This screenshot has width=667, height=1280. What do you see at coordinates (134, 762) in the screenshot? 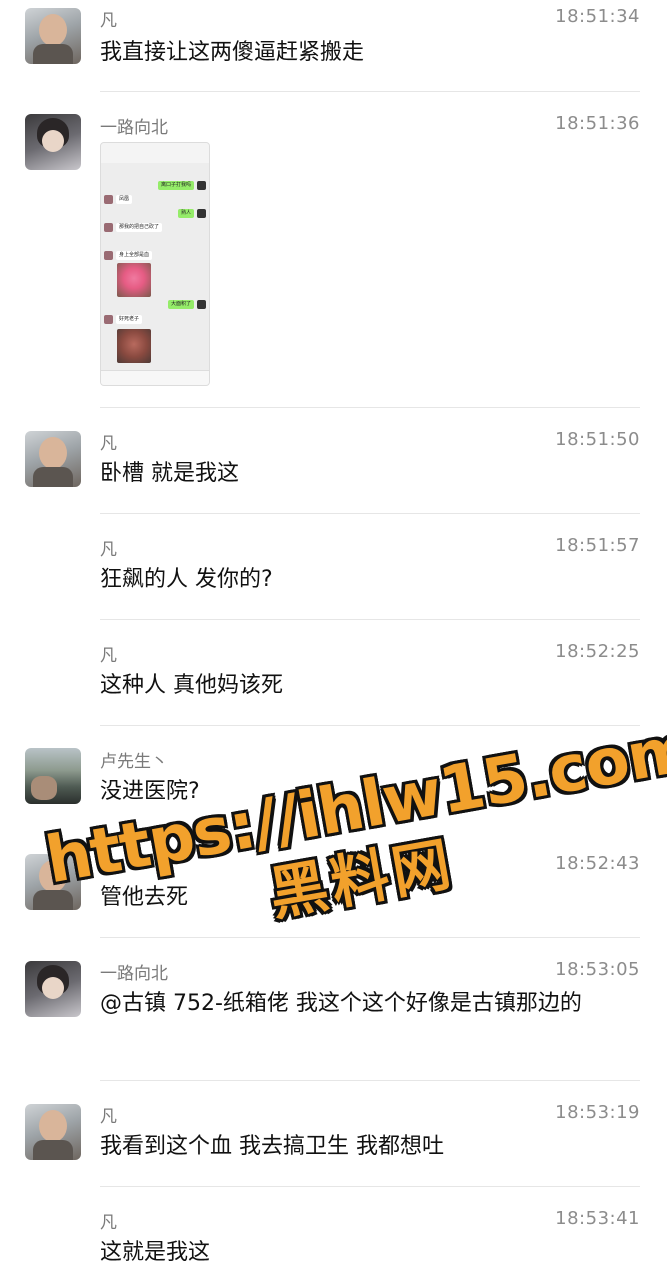
I see `sender-name: 卢先生丶` at bounding box center [134, 762].